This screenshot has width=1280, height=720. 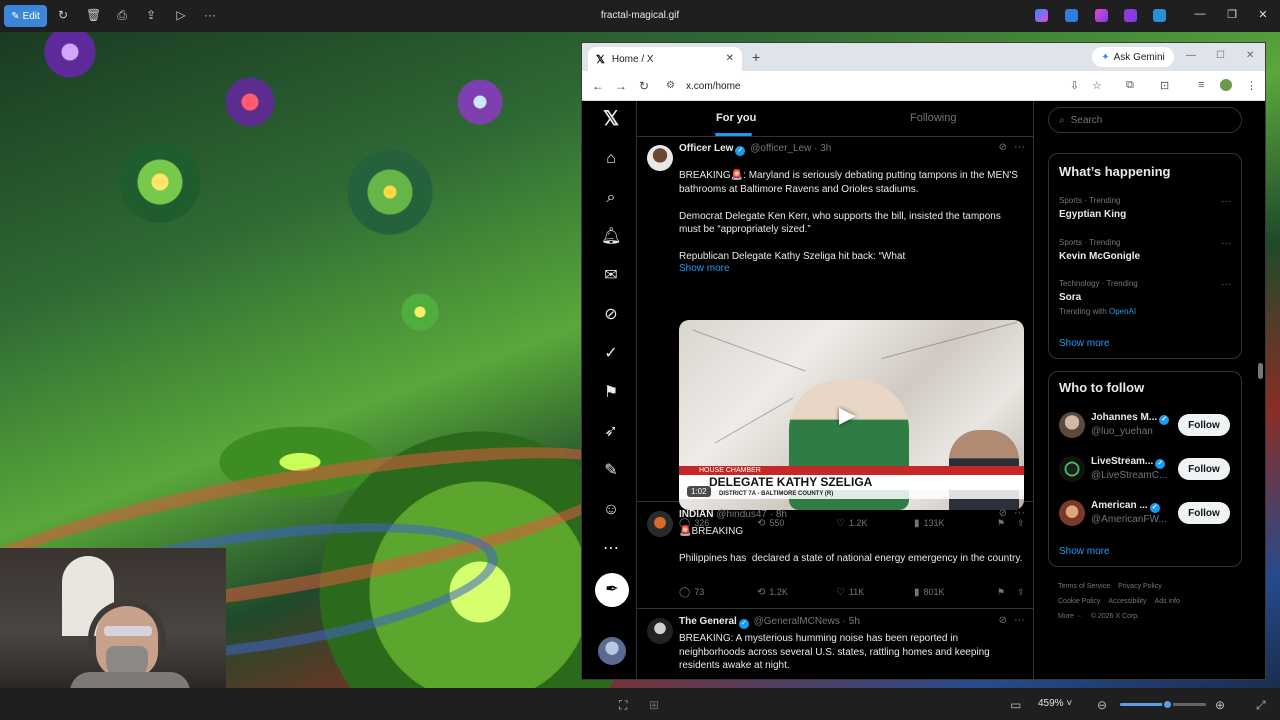 I want to click on slideshow-icon: ▷, so click(x=181, y=15).